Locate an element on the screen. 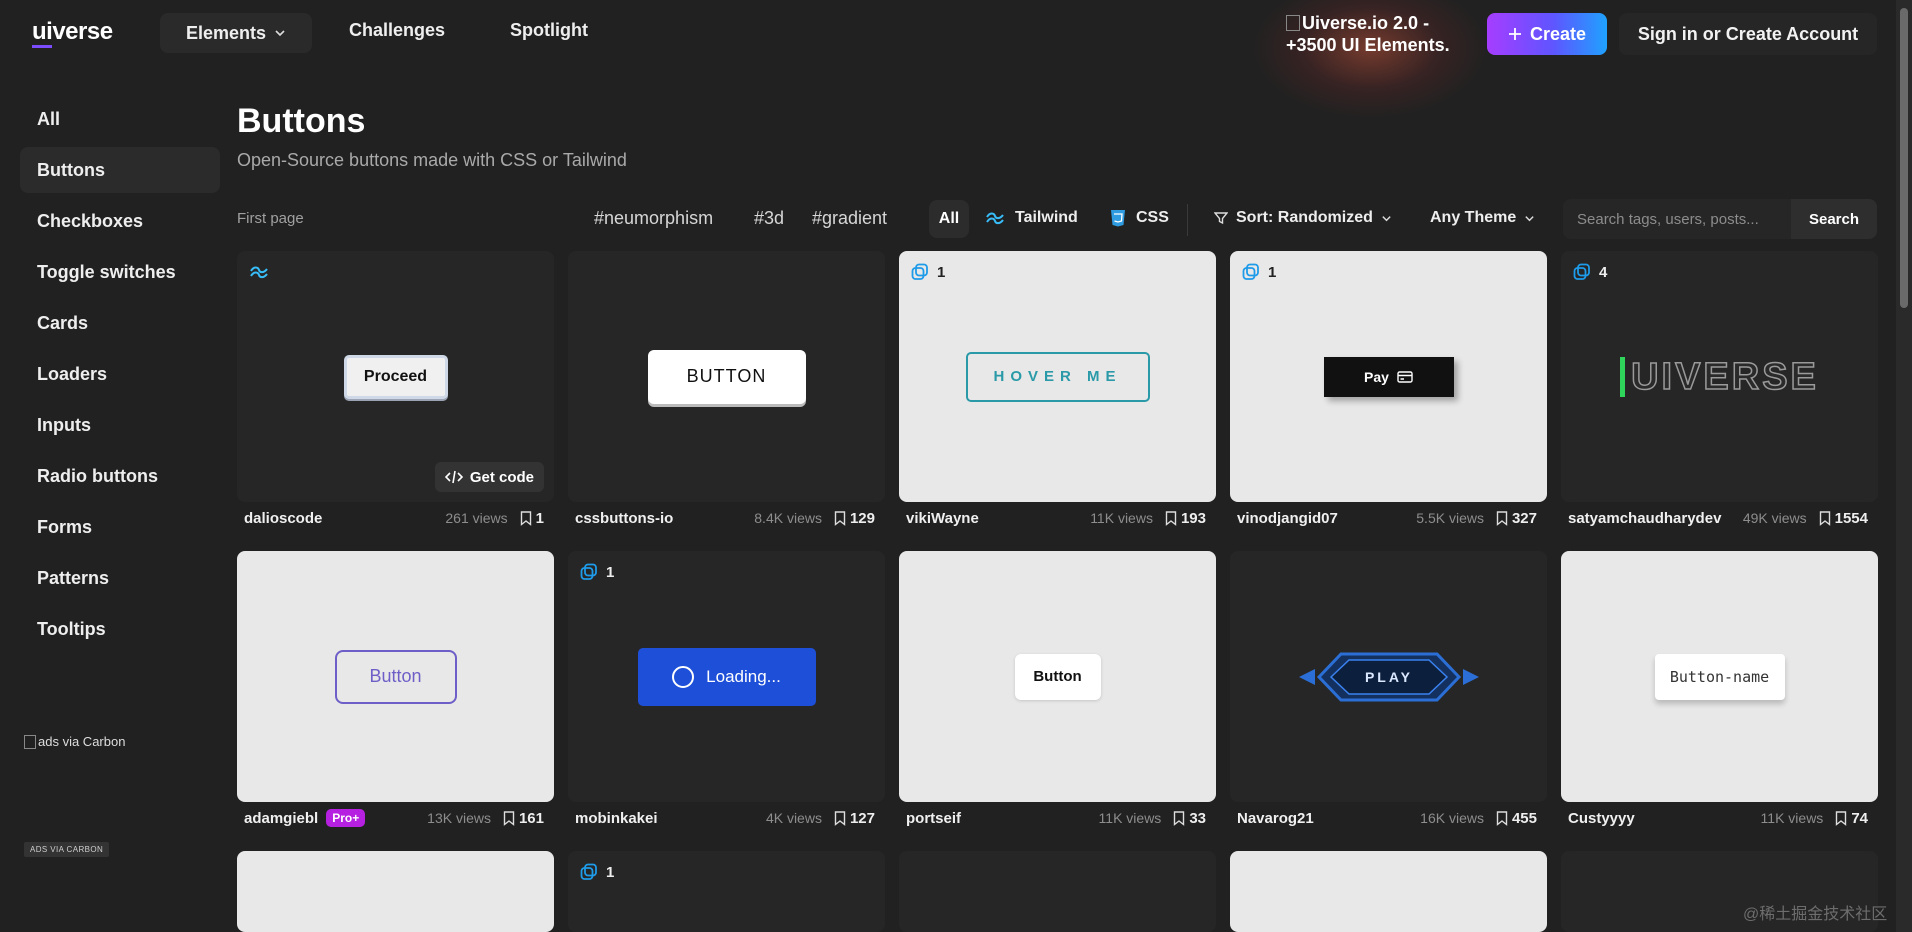  sidebar-item-forms: Forms is located at coordinates (120, 527).